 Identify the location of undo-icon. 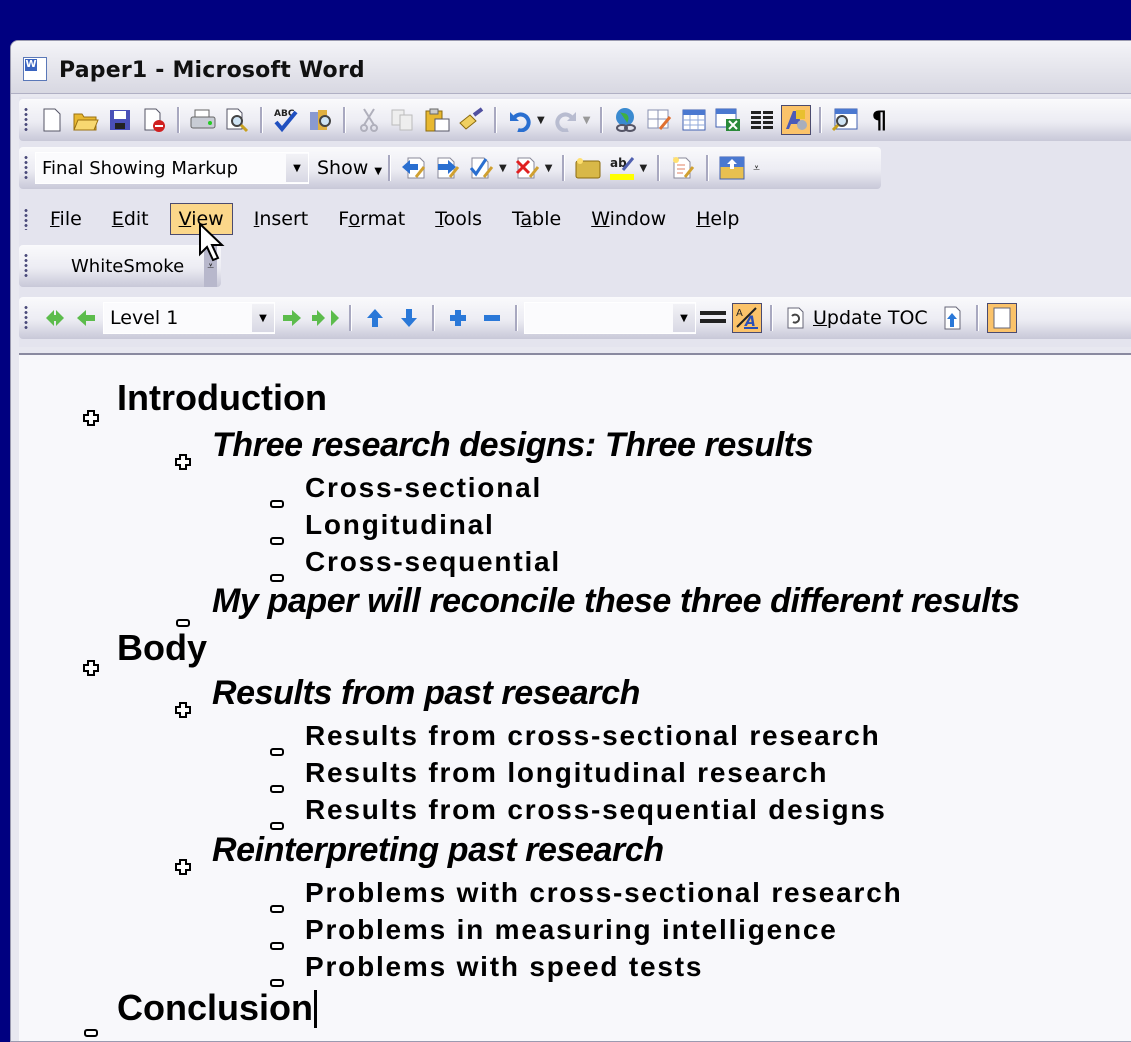
(520, 120).